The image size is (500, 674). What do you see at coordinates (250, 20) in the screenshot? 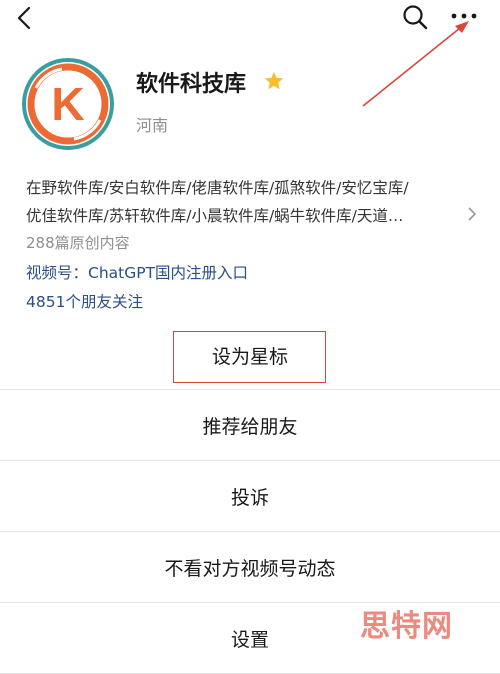
I see `top-nav-bar` at bounding box center [250, 20].